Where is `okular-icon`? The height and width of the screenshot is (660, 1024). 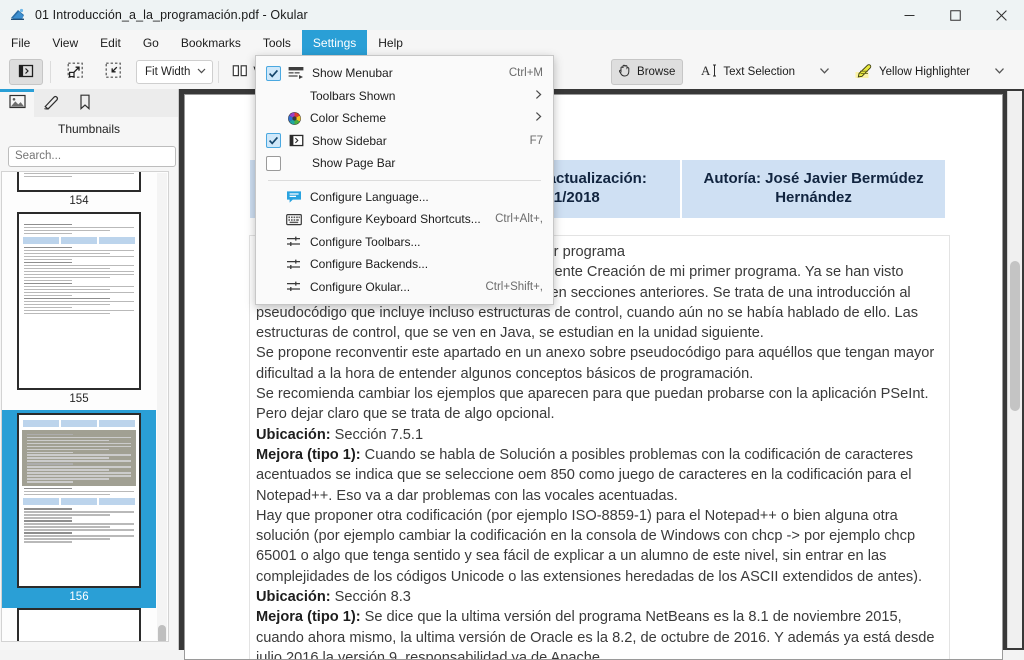
okular-icon is located at coordinates (18, 15).